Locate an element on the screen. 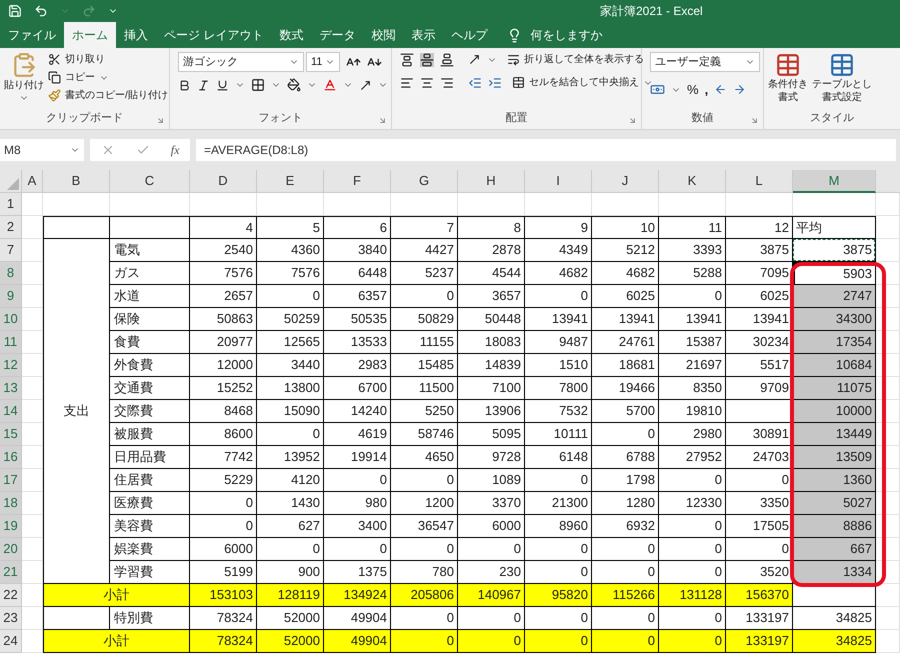  amount-cell: 12000 is located at coordinates (223, 365).